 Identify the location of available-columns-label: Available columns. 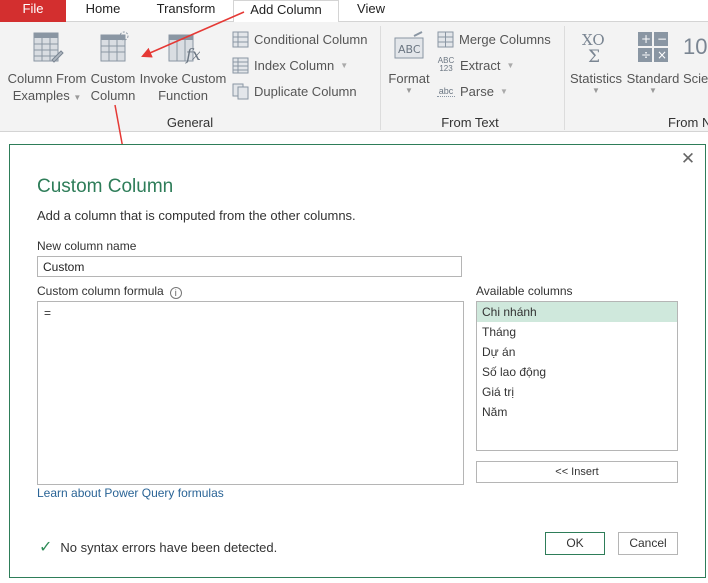
(524, 291).